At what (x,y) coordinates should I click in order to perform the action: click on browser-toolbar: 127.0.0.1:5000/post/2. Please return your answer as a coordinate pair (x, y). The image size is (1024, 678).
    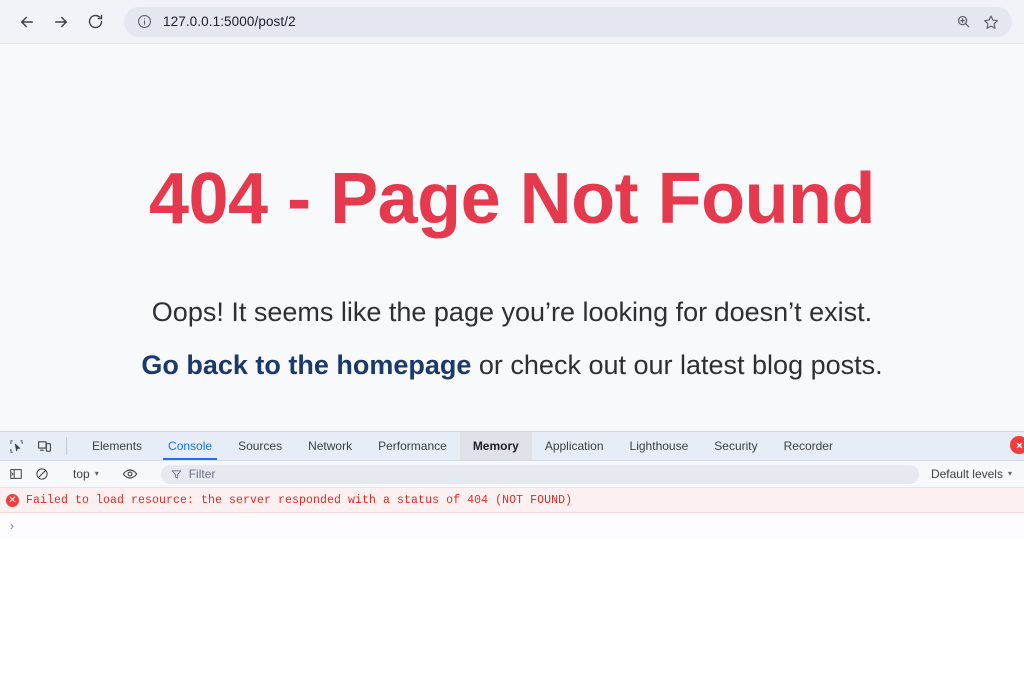
    Looking at the image, I should click on (512, 22).